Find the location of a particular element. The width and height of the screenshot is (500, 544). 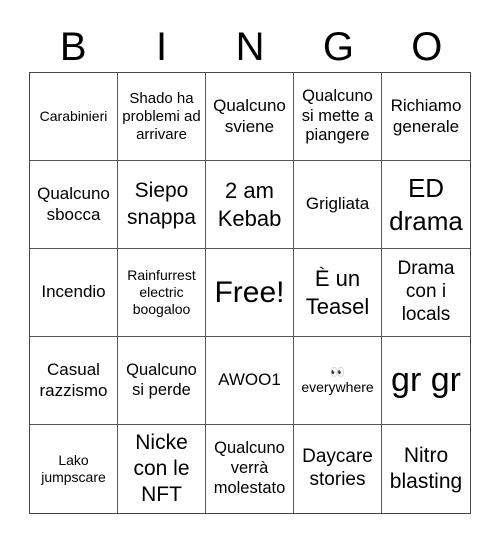

bingo-cell: Rainfurrest electric boogaloo is located at coordinates (162, 293).